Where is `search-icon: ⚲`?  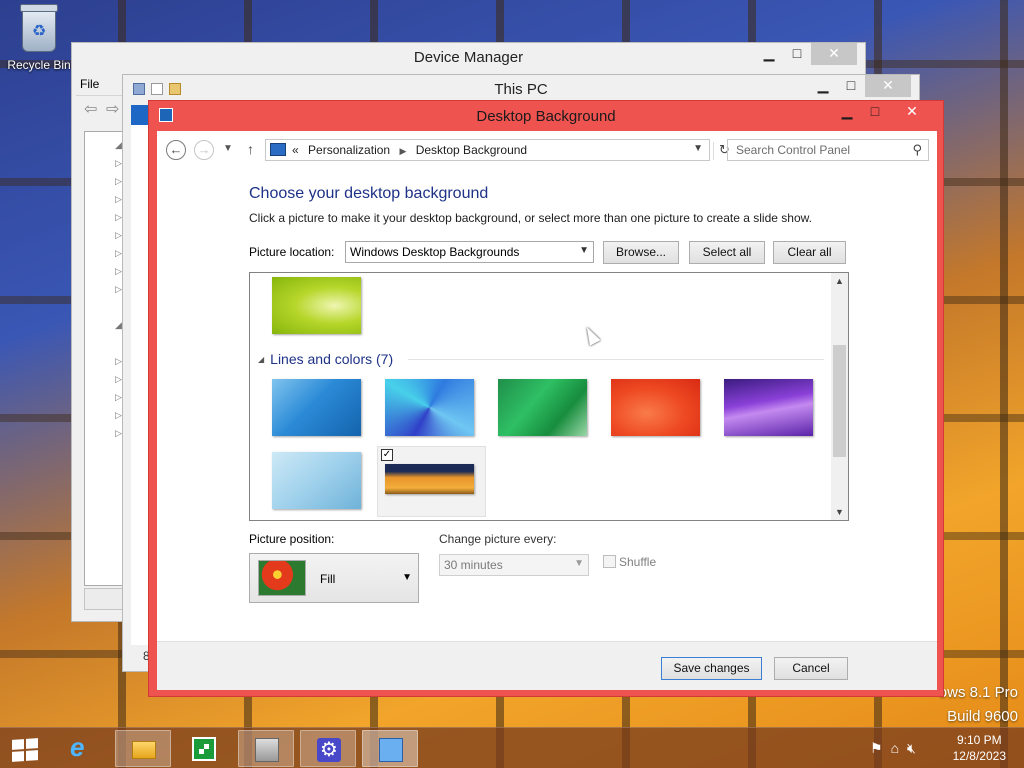
search-icon: ⚲ is located at coordinates (917, 150).